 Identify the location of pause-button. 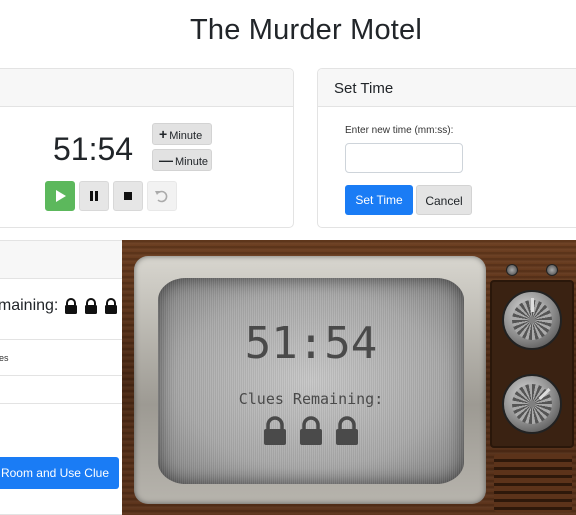
(94, 196).